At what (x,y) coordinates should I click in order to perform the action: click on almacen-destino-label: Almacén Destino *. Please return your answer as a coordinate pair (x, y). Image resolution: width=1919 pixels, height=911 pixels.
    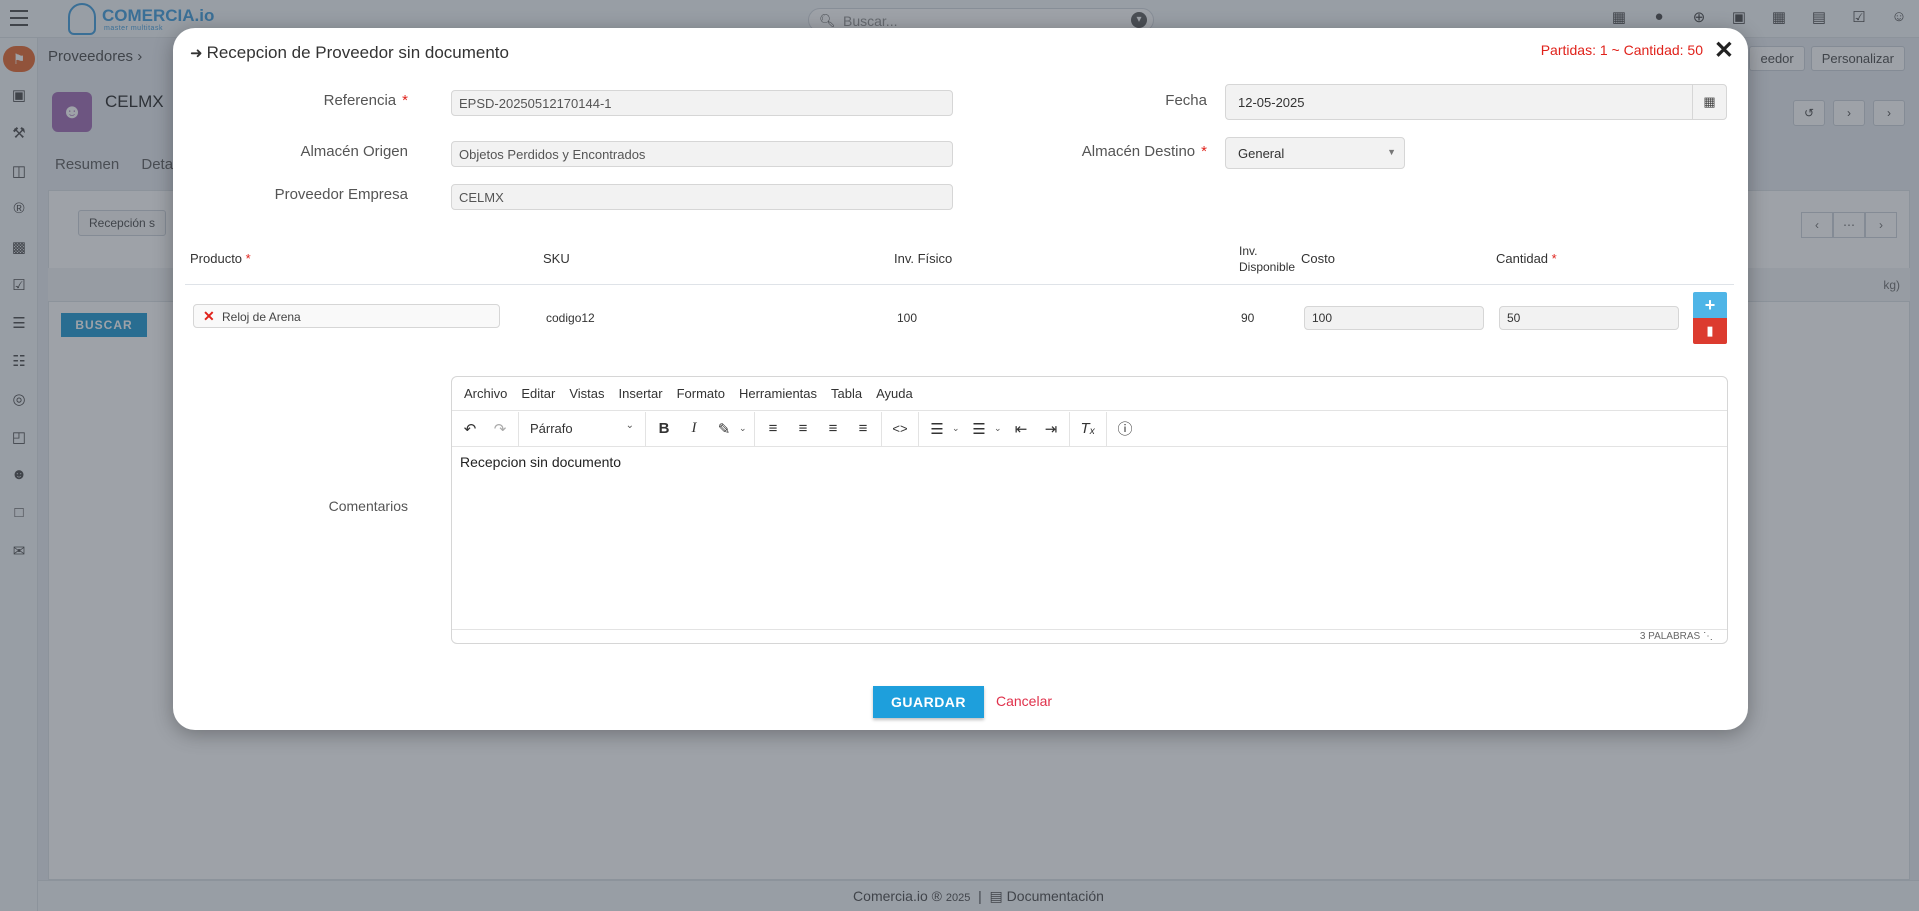
    Looking at the image, I should click on (1144, 151).